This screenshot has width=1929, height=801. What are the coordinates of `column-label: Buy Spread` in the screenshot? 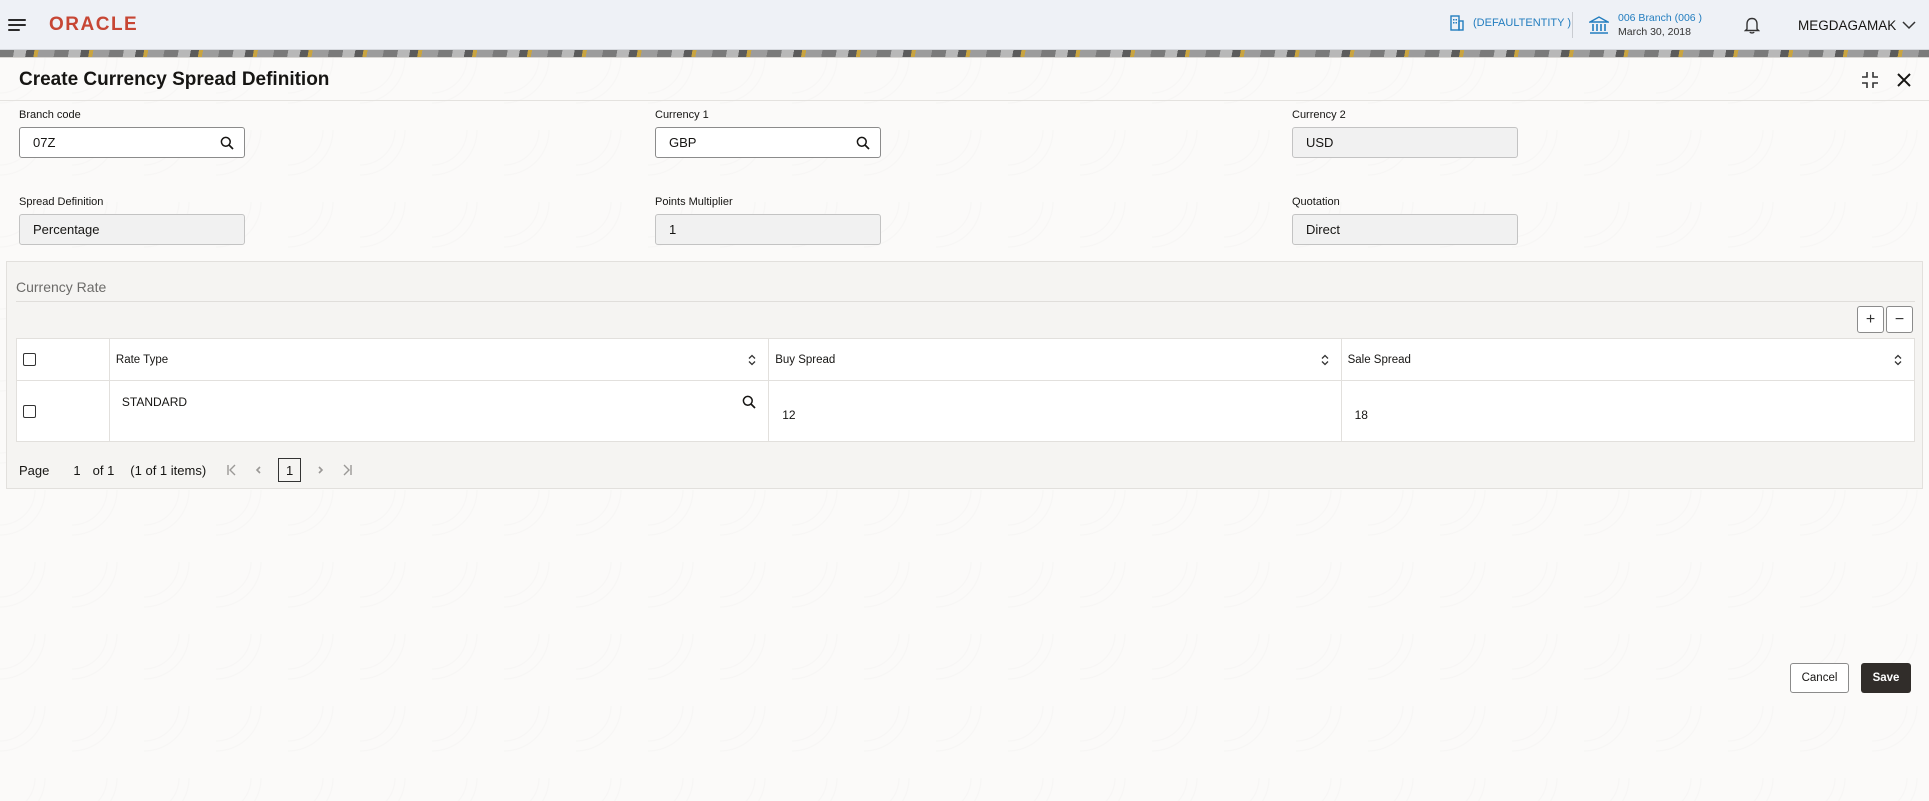 It's located at (805, 359).